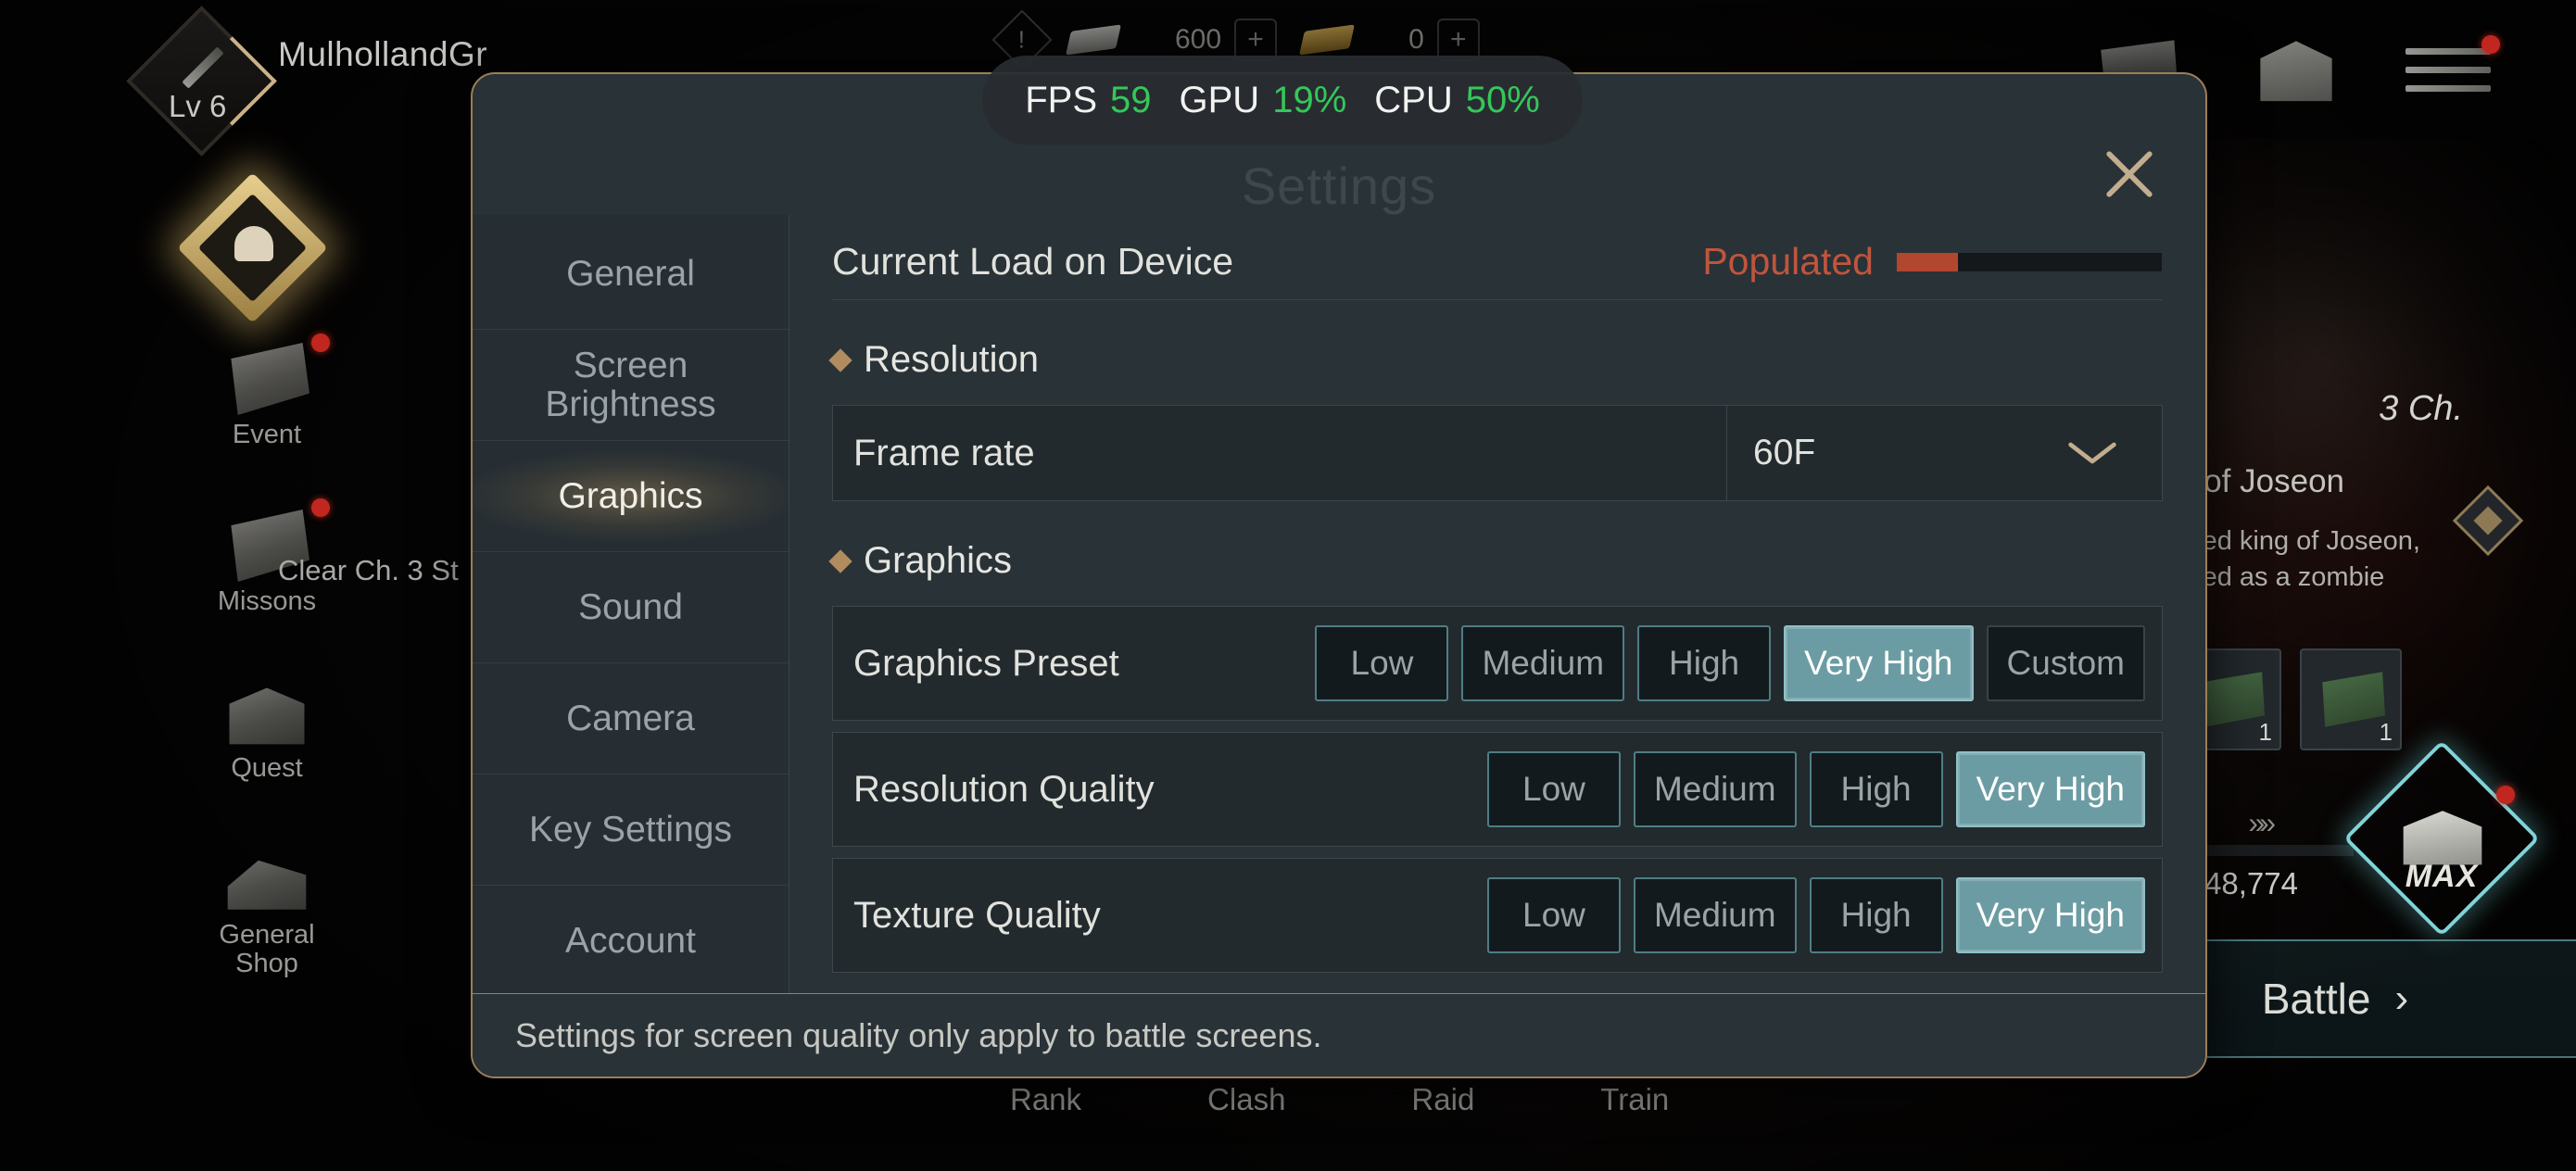 The image size is (2576, 1171). What do you see at coordinates (2251, 883) in the screenshot?
I see `exp-value: 48,774` at bounding box center [2251, 883].